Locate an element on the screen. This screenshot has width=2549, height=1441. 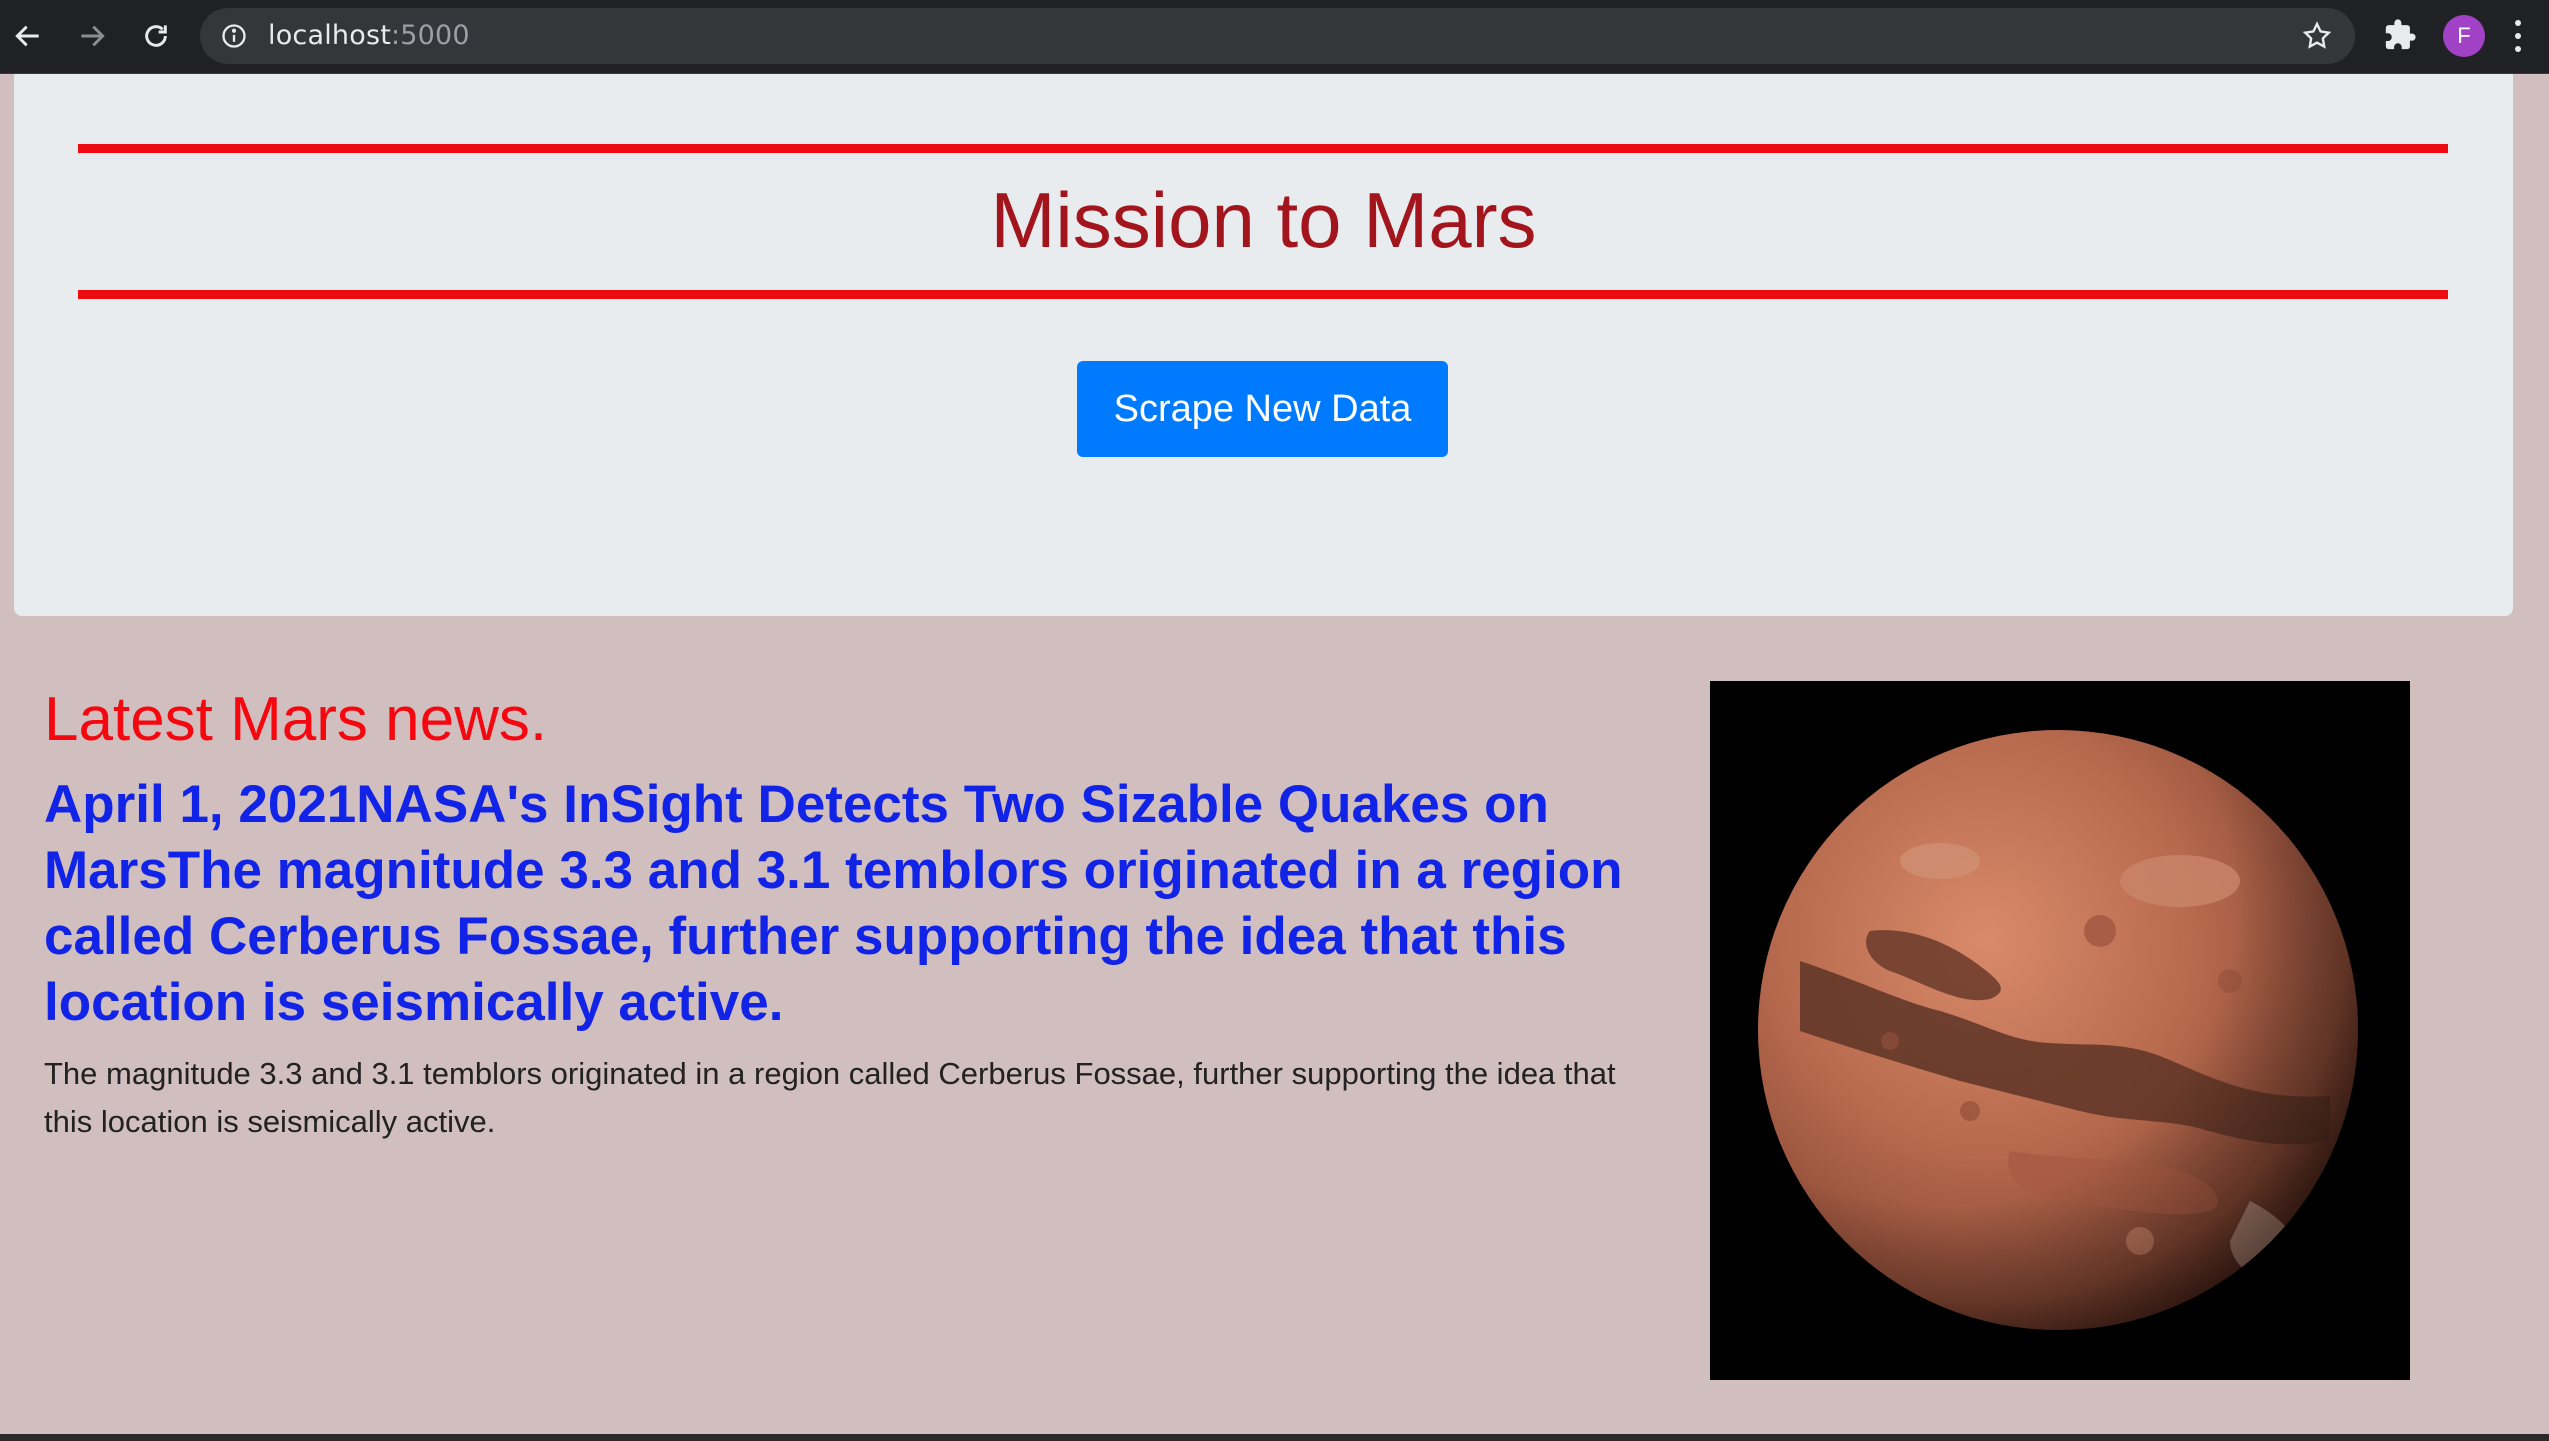
star-icon is located at coordinates (2317, 36).